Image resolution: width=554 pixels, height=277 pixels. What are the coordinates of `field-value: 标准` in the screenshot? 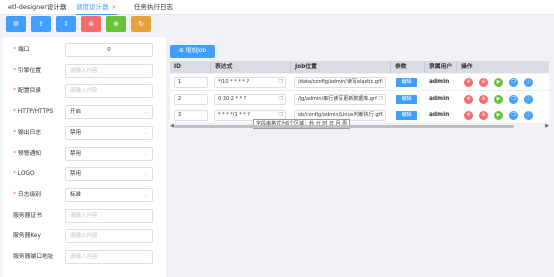 It's located at (76, 194).